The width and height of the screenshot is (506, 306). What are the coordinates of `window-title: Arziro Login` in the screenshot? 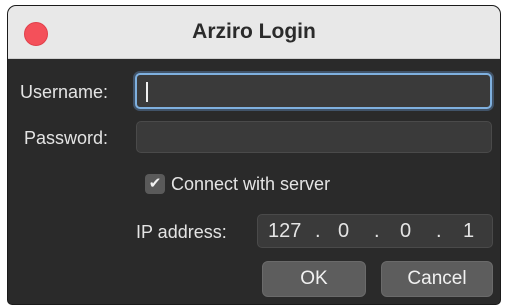 It's located at (254, 31).